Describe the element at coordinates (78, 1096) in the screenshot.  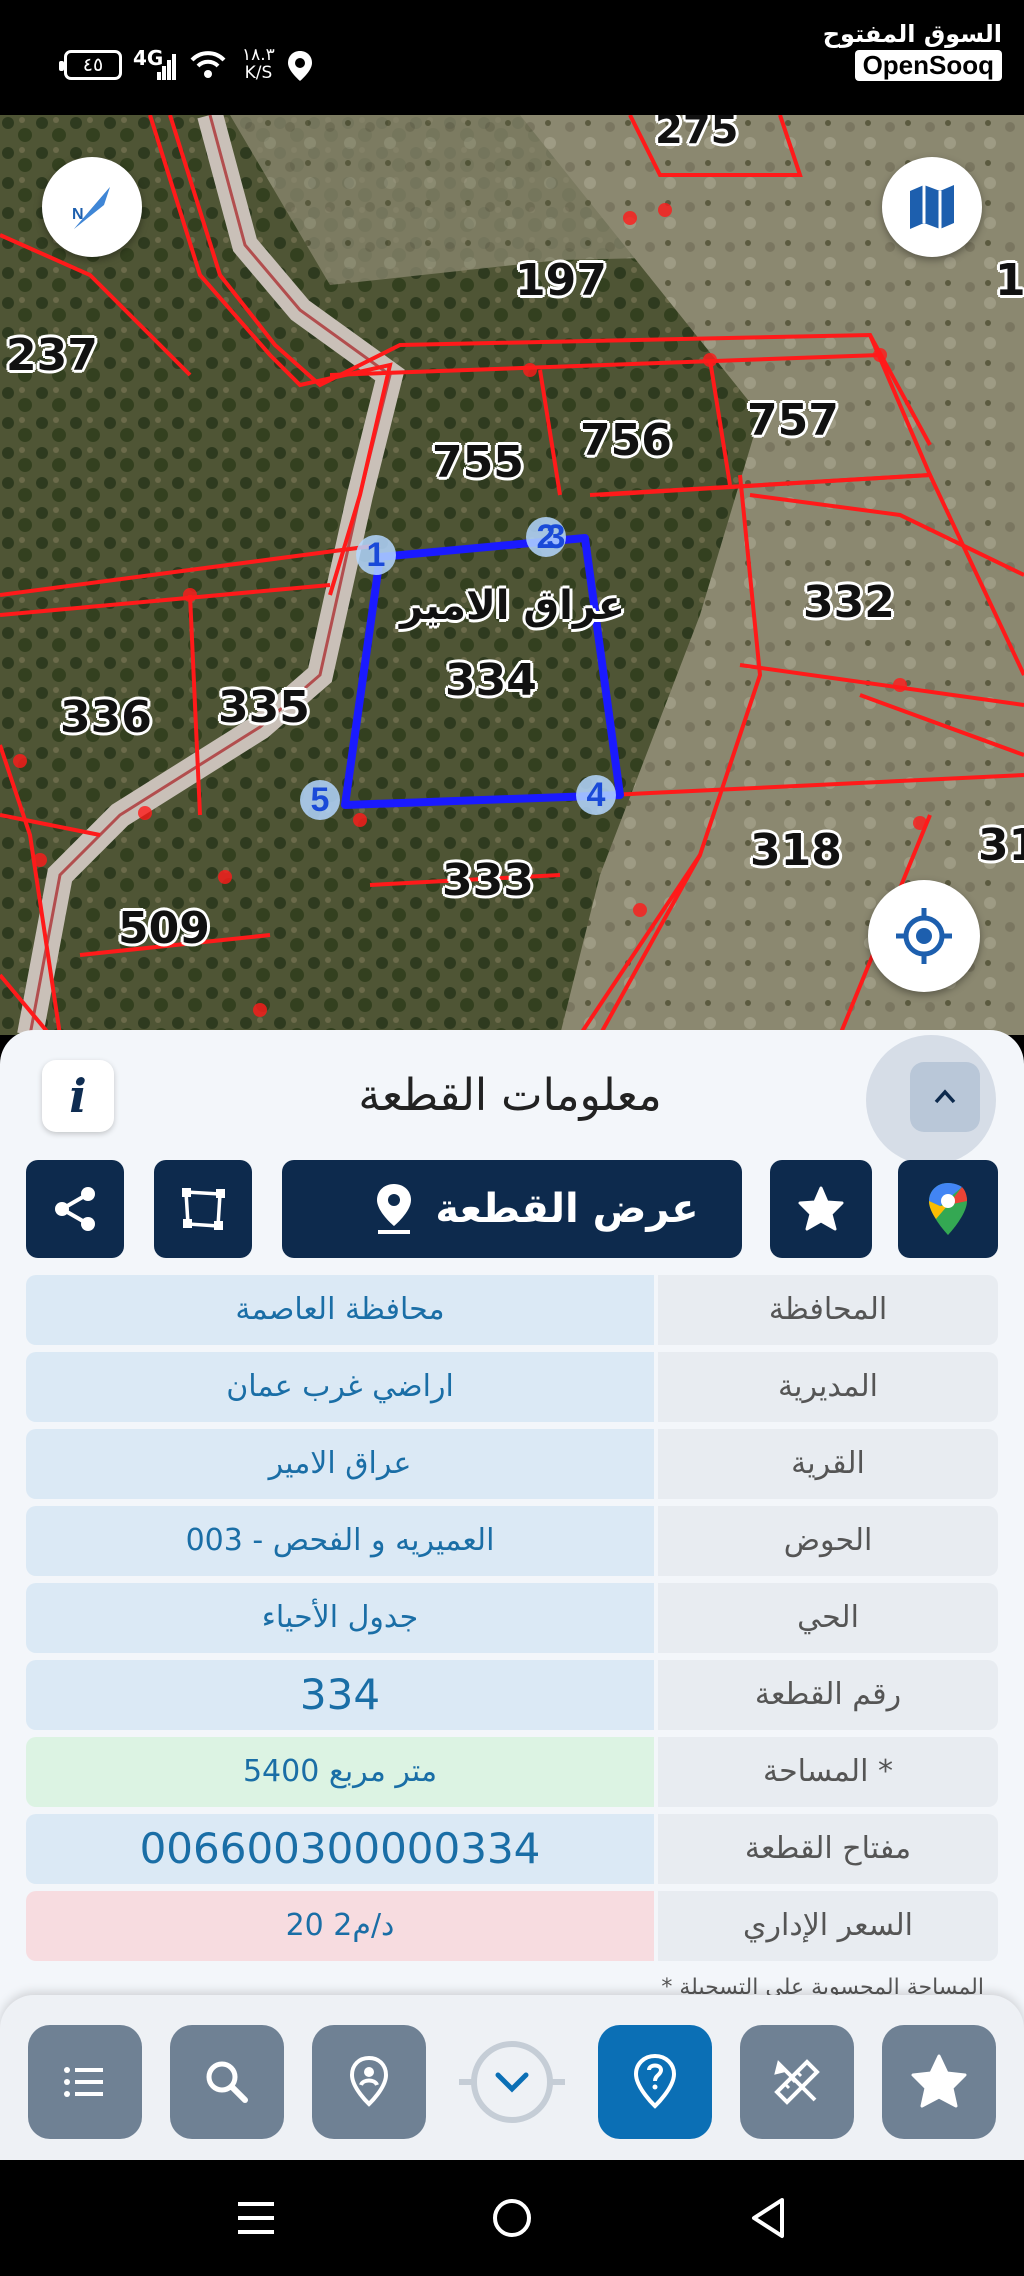
I see `info-button: i` at that location.